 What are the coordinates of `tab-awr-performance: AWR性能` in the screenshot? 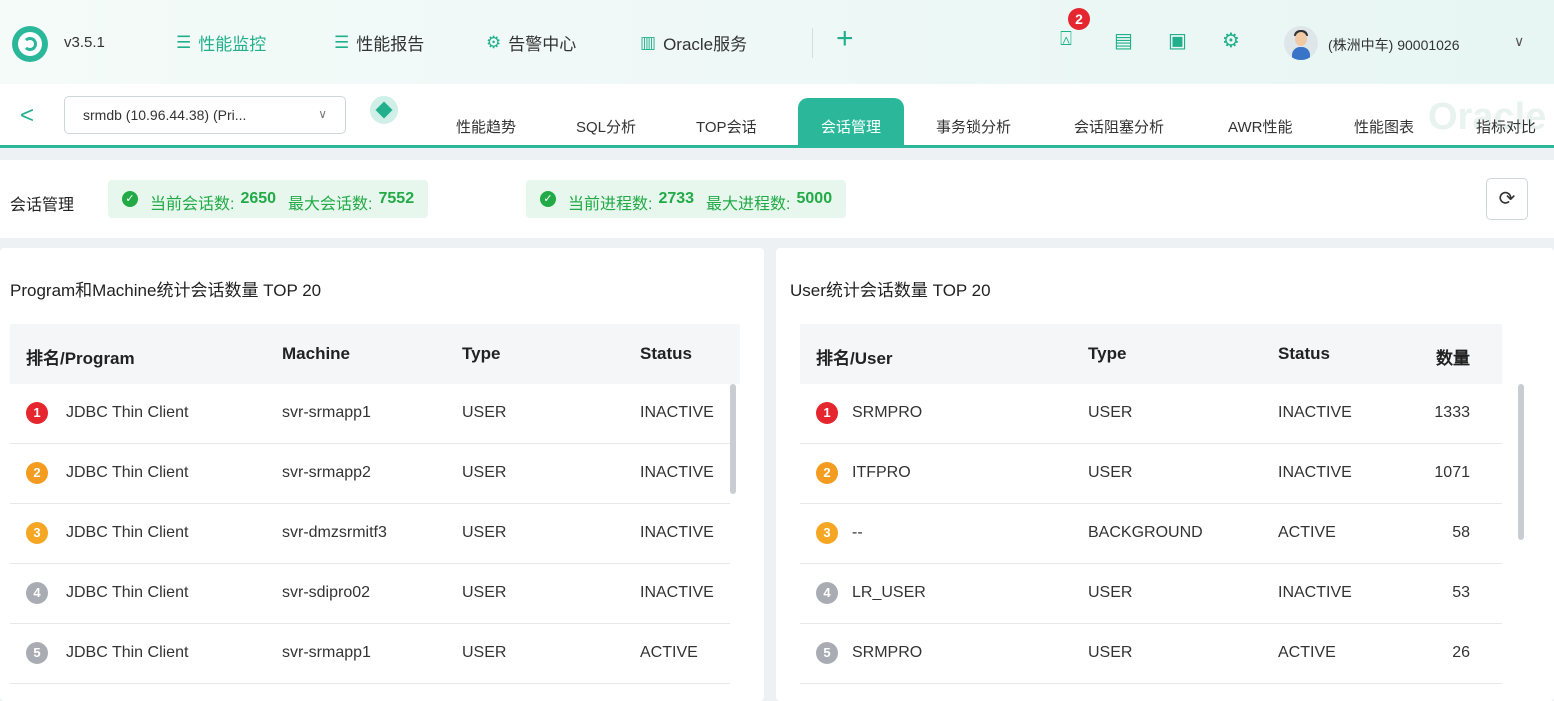 It's located at (1260, 126).